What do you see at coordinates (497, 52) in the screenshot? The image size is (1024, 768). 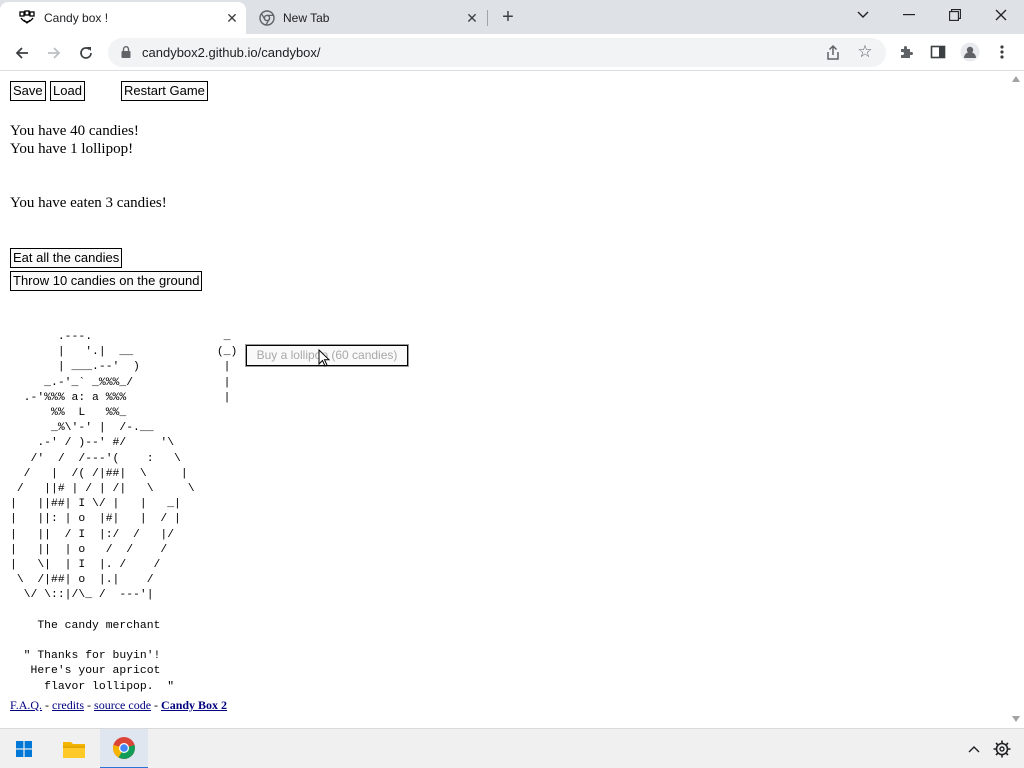 I see `address-bar: candybox2.github.io/candybox/ ☆` at bounding box center [497, 52].